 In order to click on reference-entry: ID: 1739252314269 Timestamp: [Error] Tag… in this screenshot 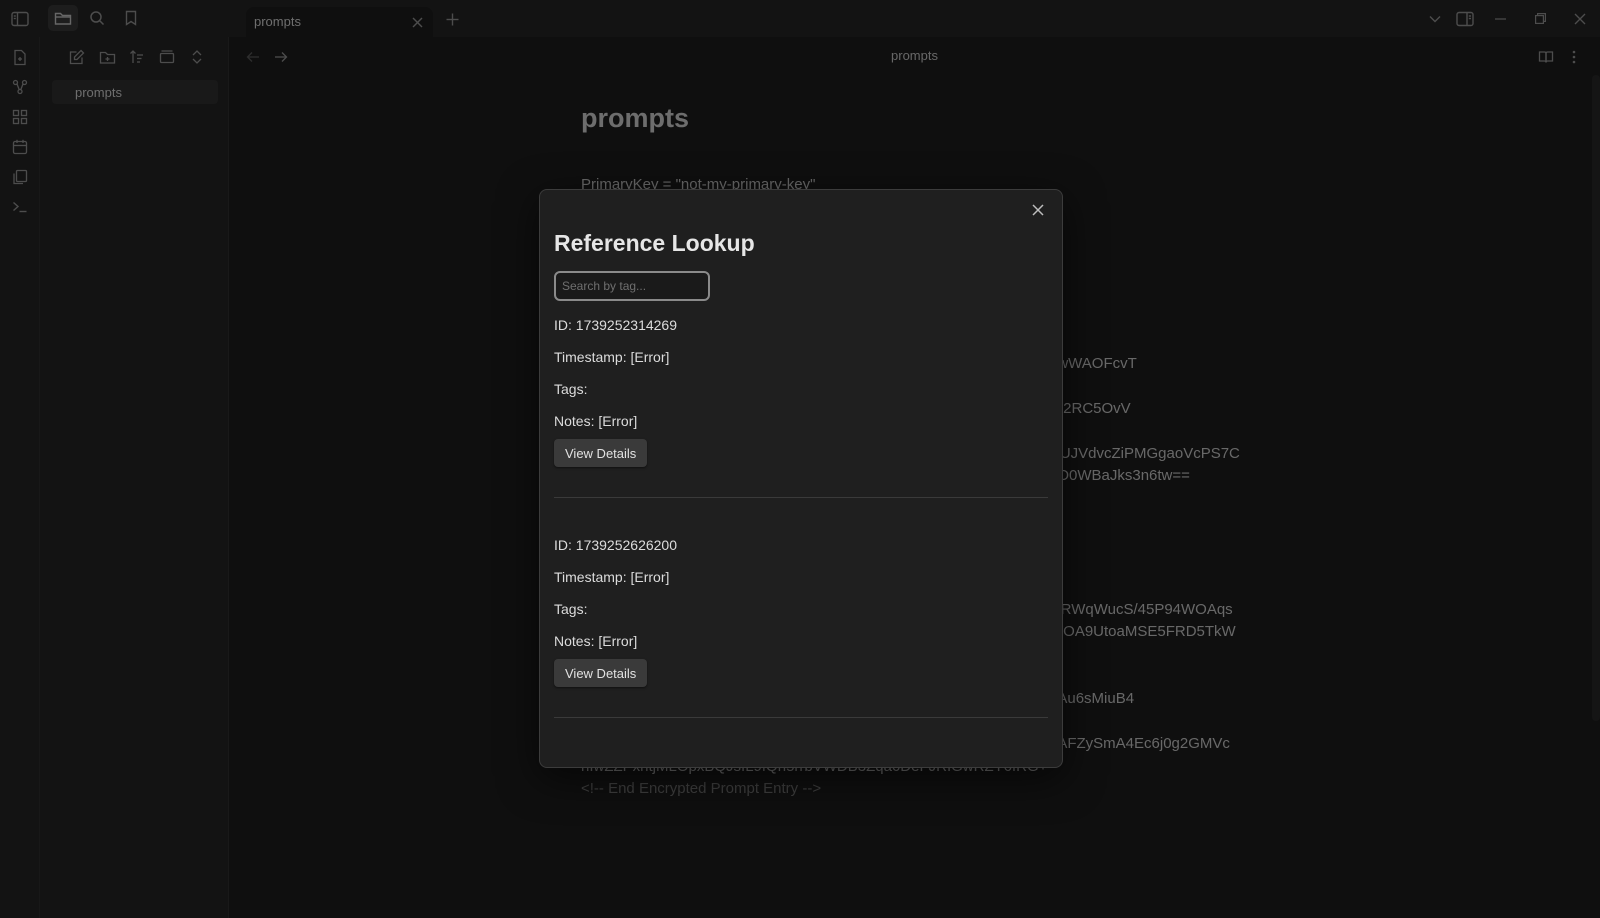, I will do `click(801, 413)`.